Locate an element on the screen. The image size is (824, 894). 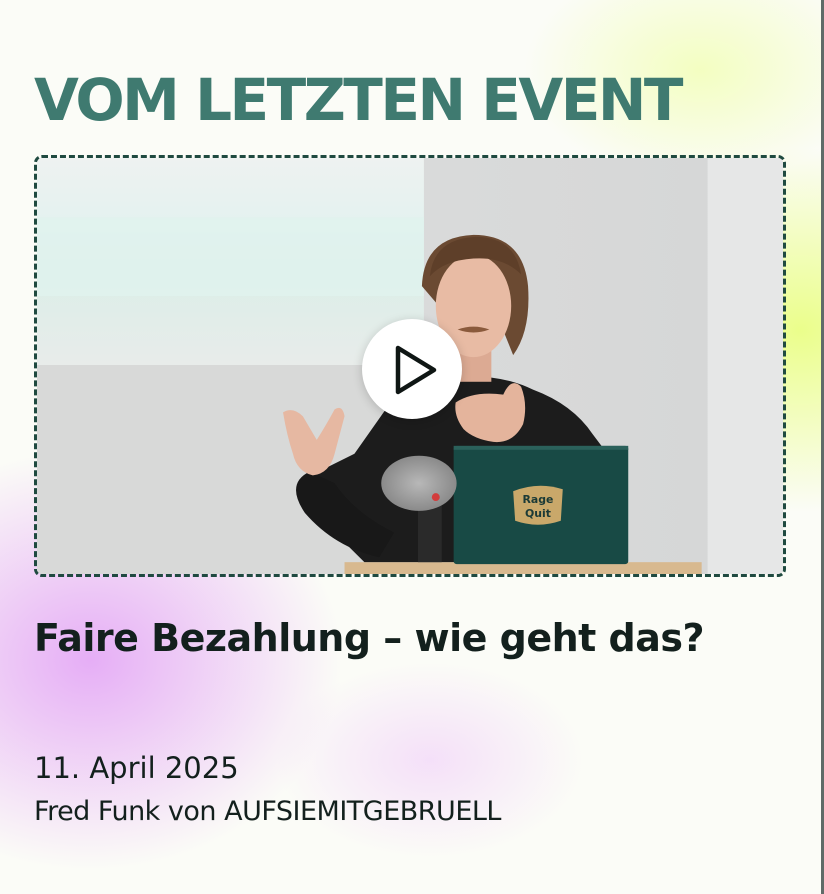
laptop-sticker-line1: Rage is located at coordinates (538, 499).